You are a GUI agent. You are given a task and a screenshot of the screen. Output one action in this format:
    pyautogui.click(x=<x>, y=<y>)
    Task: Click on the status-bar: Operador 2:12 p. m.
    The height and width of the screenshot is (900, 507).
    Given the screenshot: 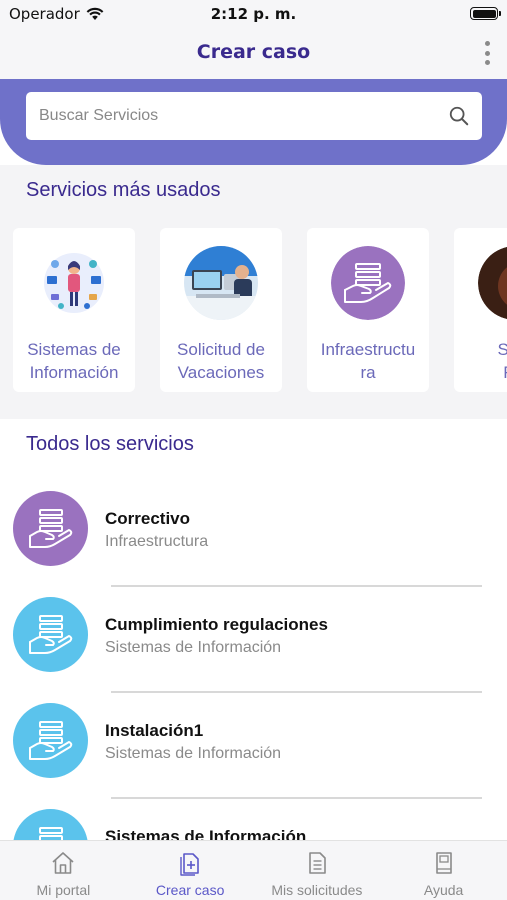 What is the action you would take?
    pyautogui.click(x=253, y=14)
    